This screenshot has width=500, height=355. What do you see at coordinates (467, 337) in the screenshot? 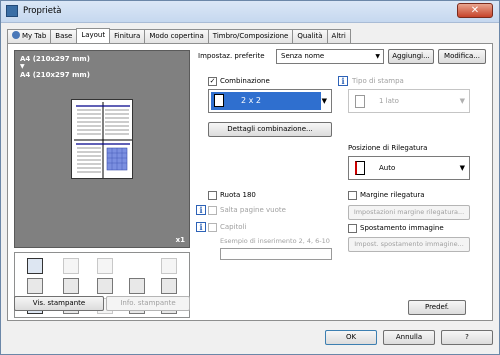
I see `help-button: ?` at bounding box center [467, 337].